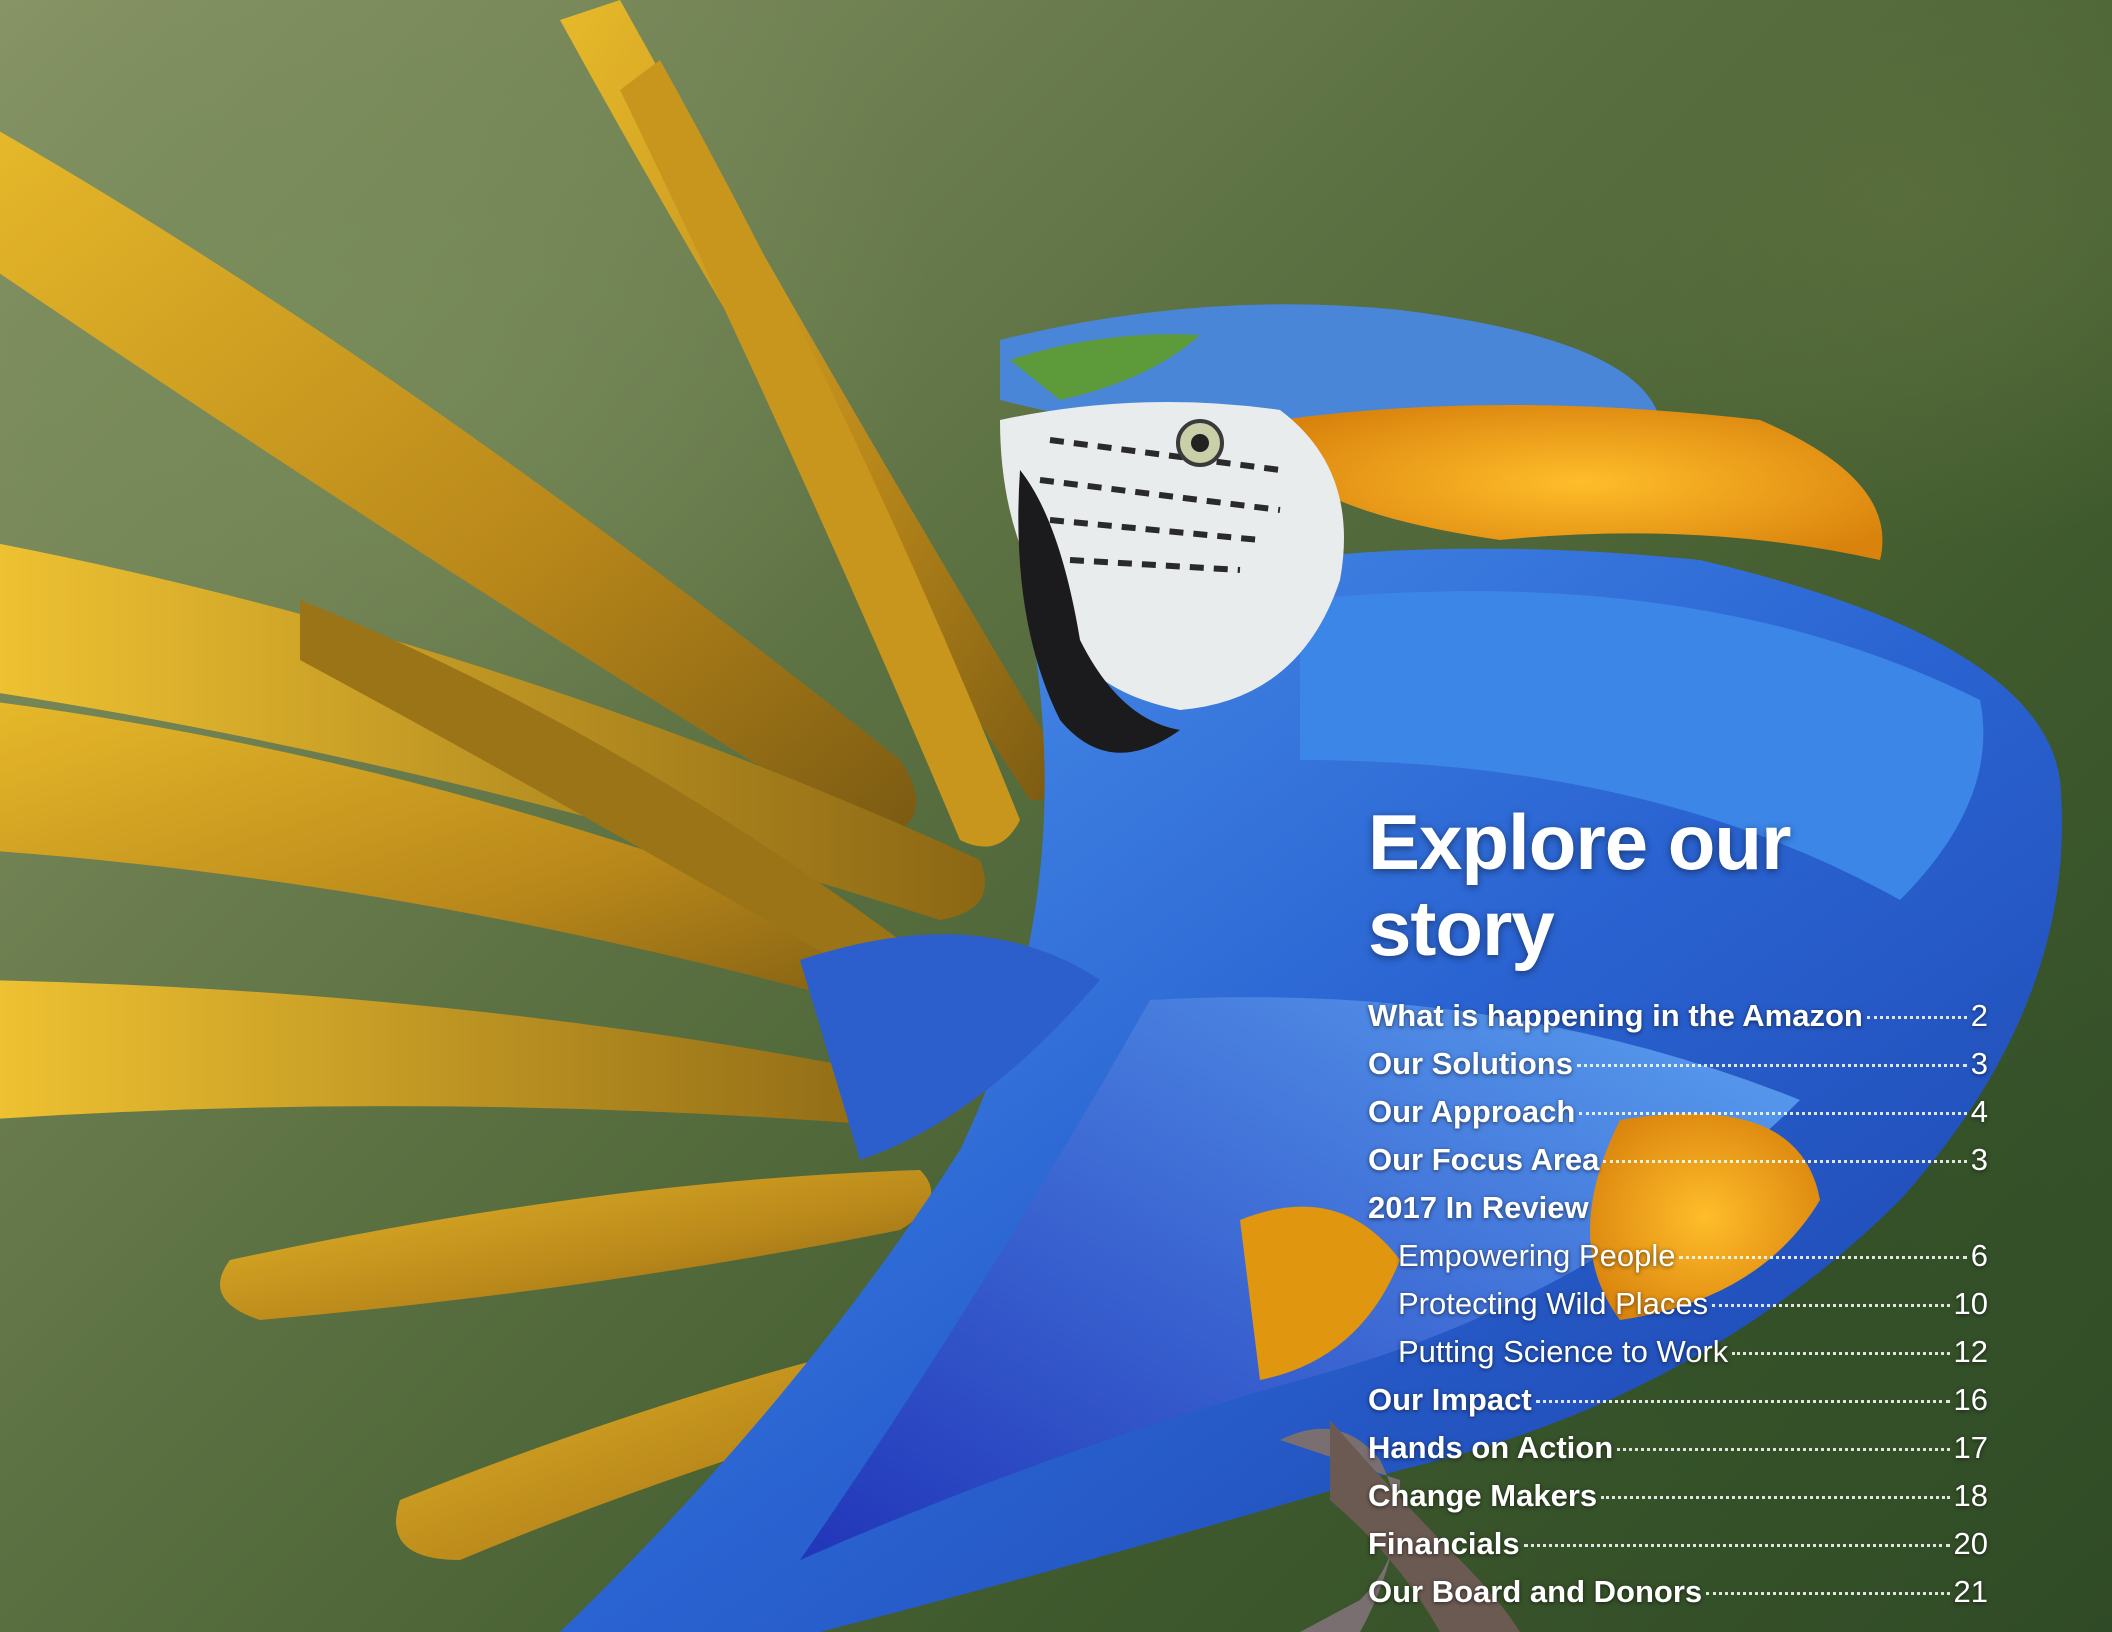 The width and height of the screenshot is (2112, 1632). Describe the element at coordinates (1979, 1015) in the screenshot. I see `toc-entry-page: 2` at that location.